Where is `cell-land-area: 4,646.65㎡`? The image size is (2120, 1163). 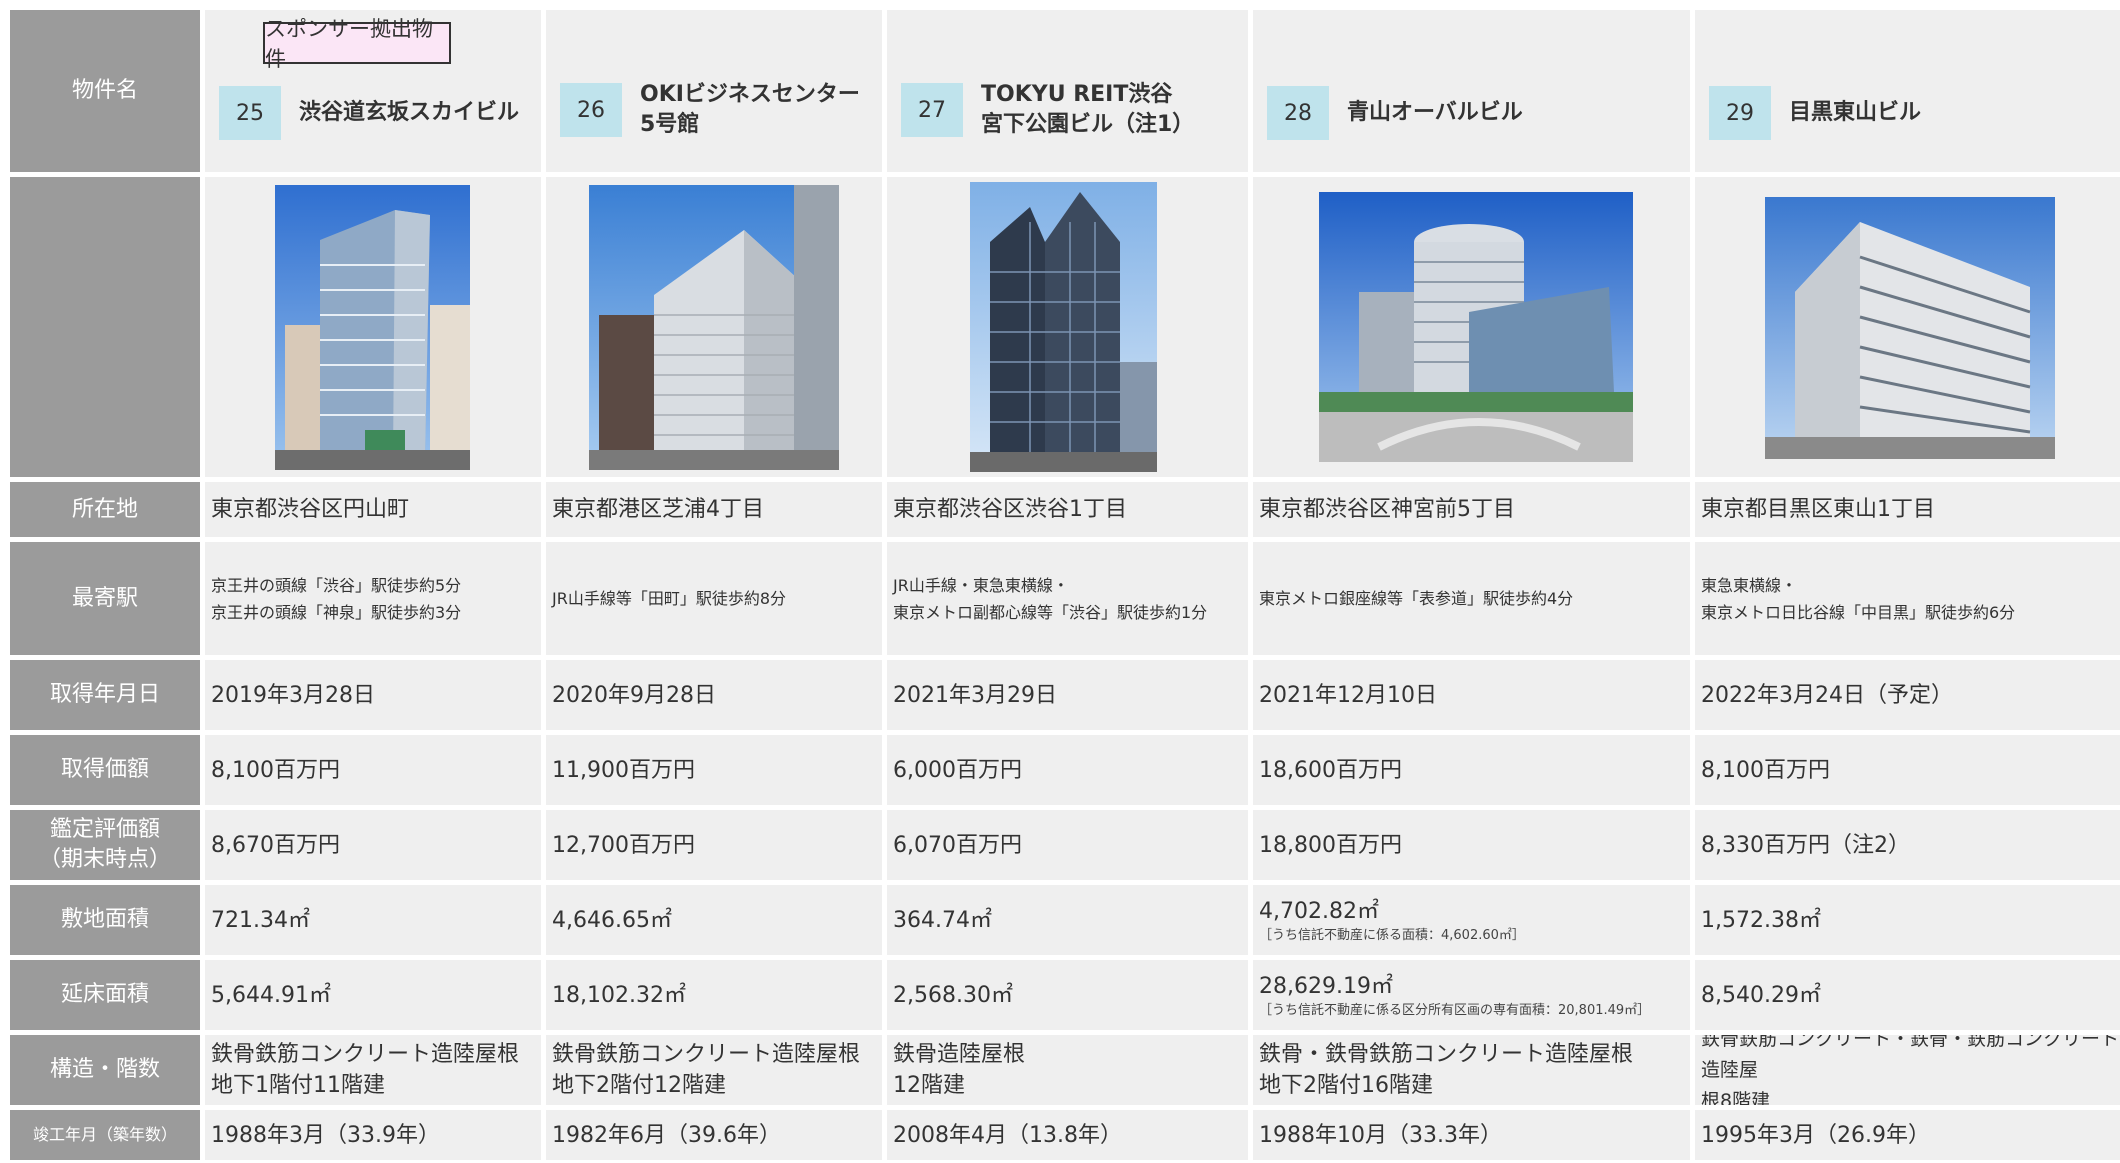 cell-land-area: 4,646.65㎡ is located at coordinates (714, 920).